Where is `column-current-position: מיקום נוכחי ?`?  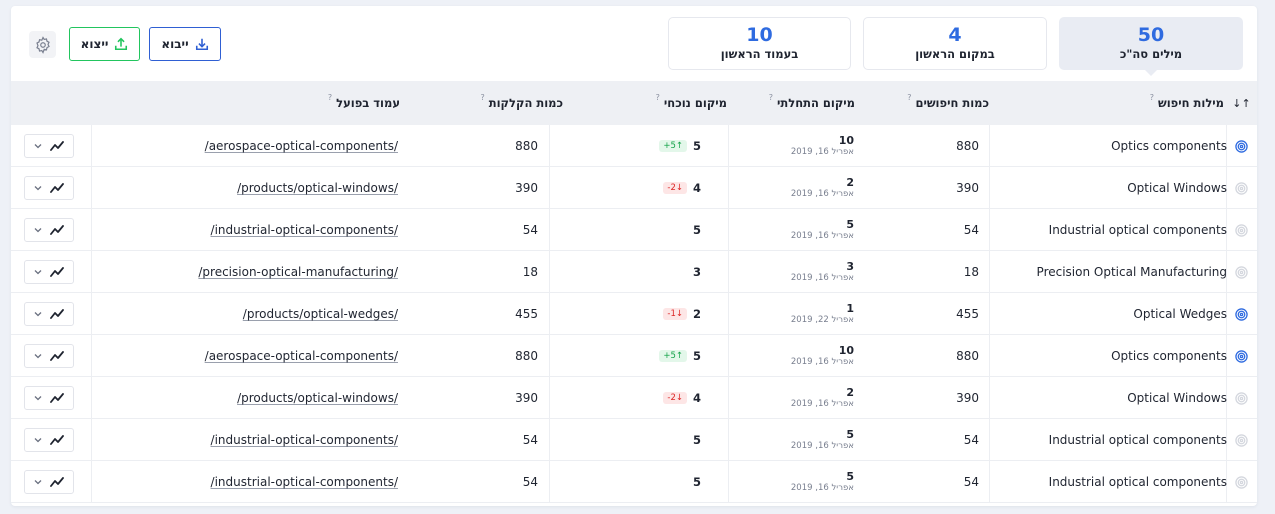 column-current-position: מיקום נוכחי ? is located at coordinates (691, 103).